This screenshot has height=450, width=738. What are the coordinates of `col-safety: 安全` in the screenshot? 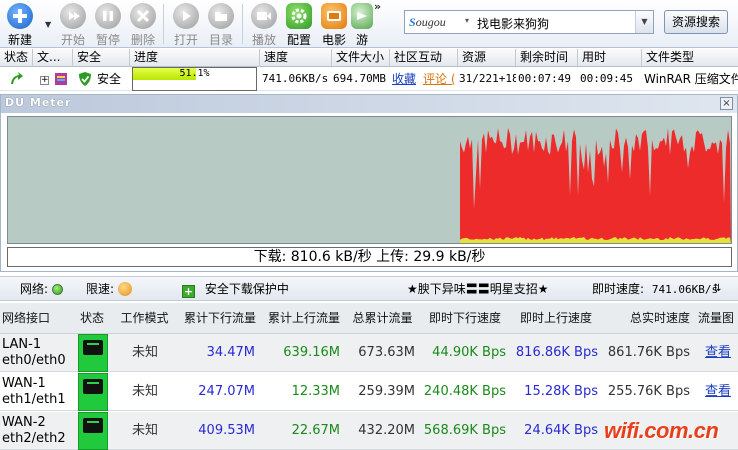 It's located at (101, 58).